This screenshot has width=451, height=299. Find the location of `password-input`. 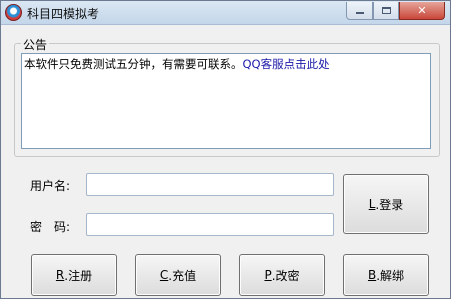

password-input is located at coordinates (210, 224).